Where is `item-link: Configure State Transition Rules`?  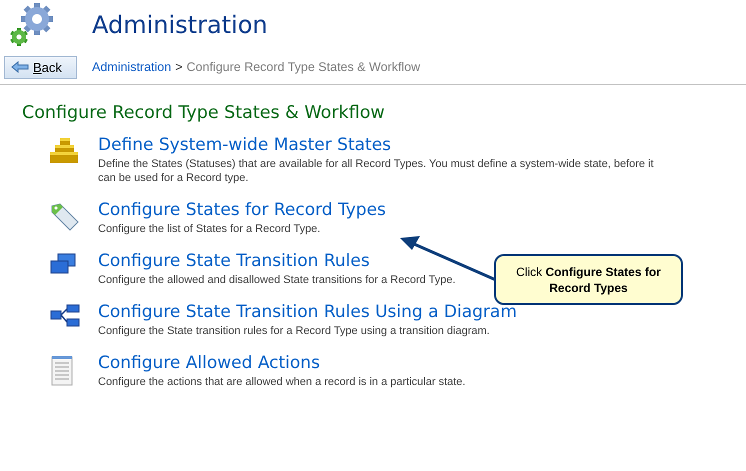 item-link: Configure State Transition Rules is located at coordinates (234, 261).